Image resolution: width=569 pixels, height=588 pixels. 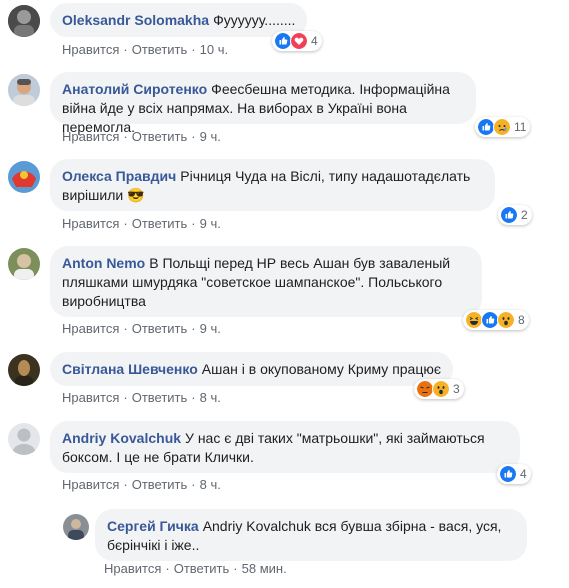 What do you see at coordinates (153, 526) in the screenshot?
I see `comment-author: Сергей Гичка` at bounding box center [153, 526].